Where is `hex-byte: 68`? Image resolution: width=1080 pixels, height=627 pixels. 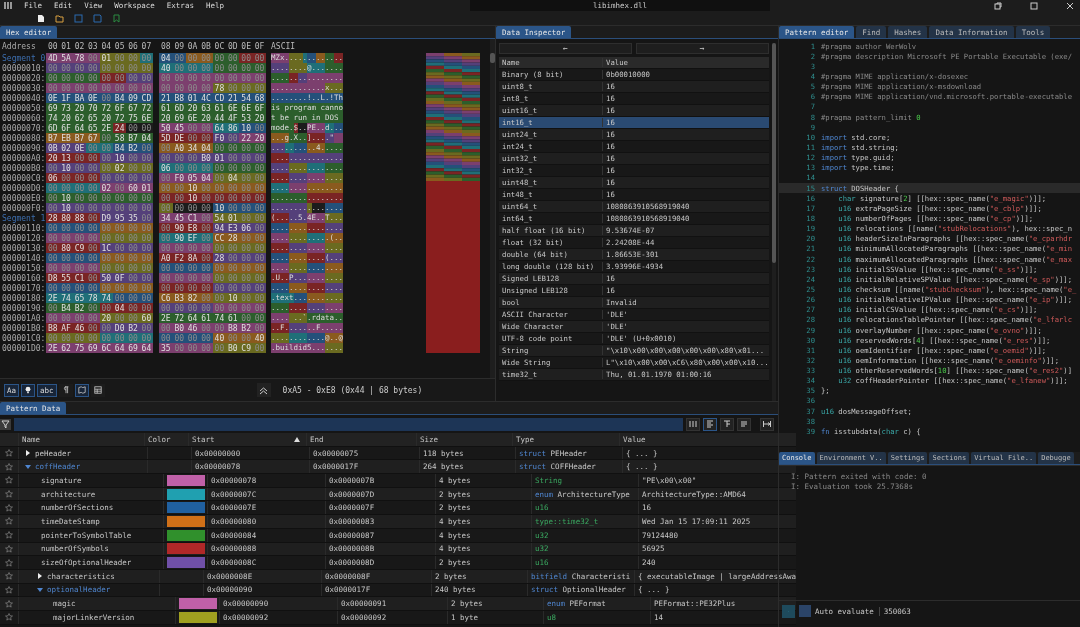 hex-byte: 68 is located at coordinates (259, 98).